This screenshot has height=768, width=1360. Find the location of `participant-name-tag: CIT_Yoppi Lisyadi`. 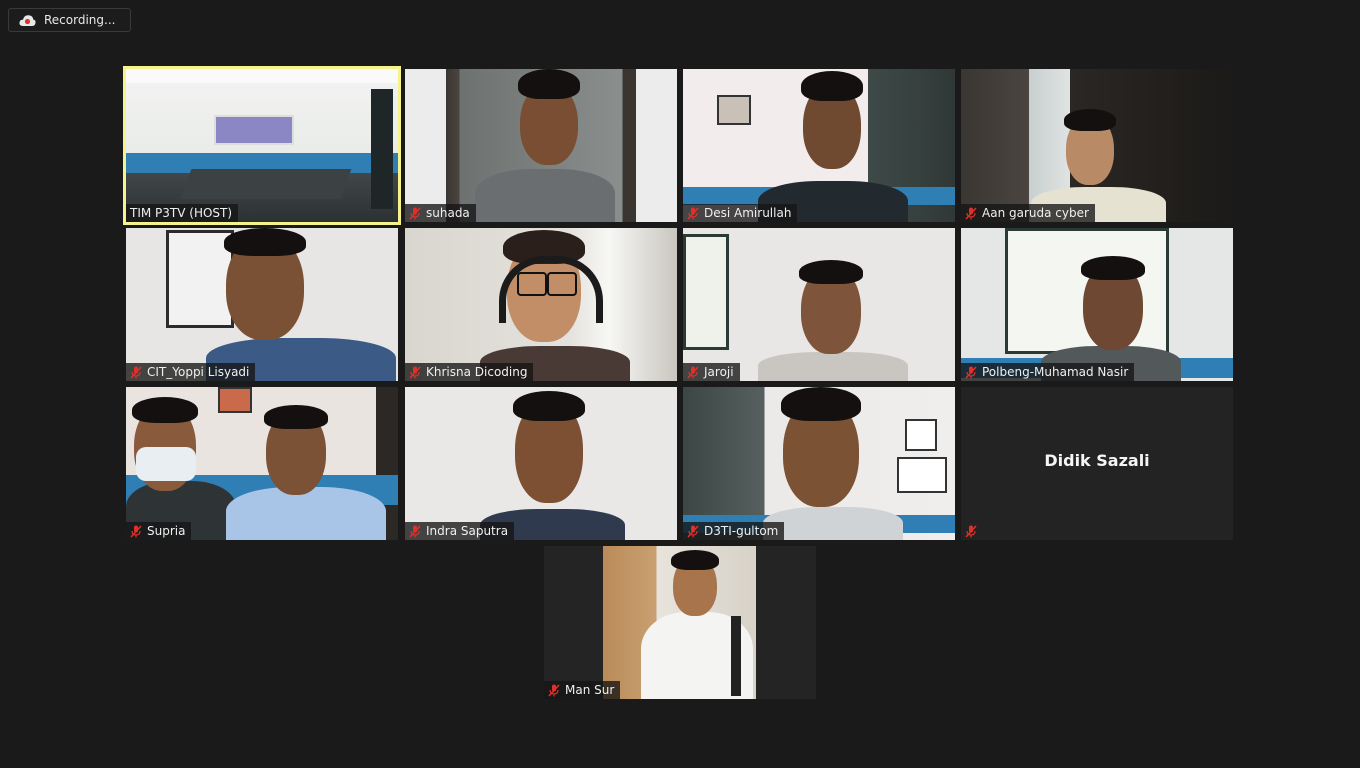

participant-name-tag: CIT_Yoppi Lisyadi is located at coordinates (191, 372).